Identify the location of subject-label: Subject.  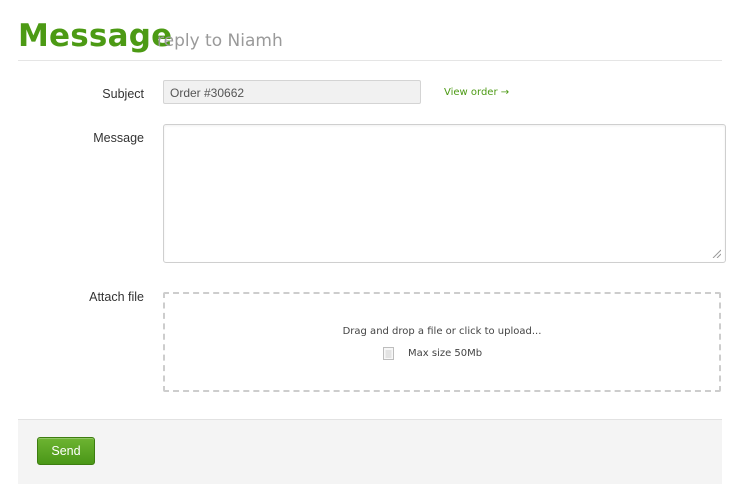
(123, 94).